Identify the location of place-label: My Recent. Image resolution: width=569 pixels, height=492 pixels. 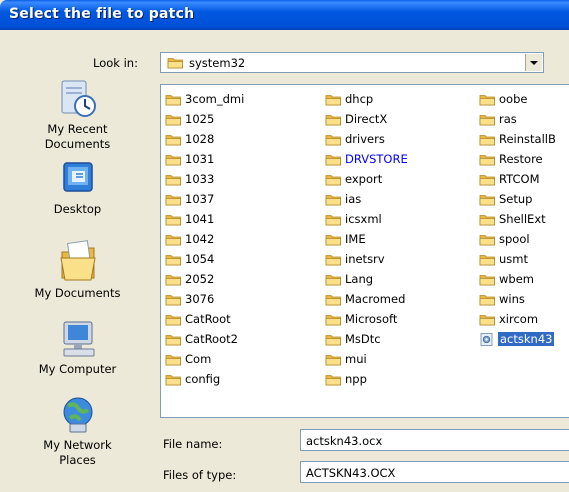
(77, 129).